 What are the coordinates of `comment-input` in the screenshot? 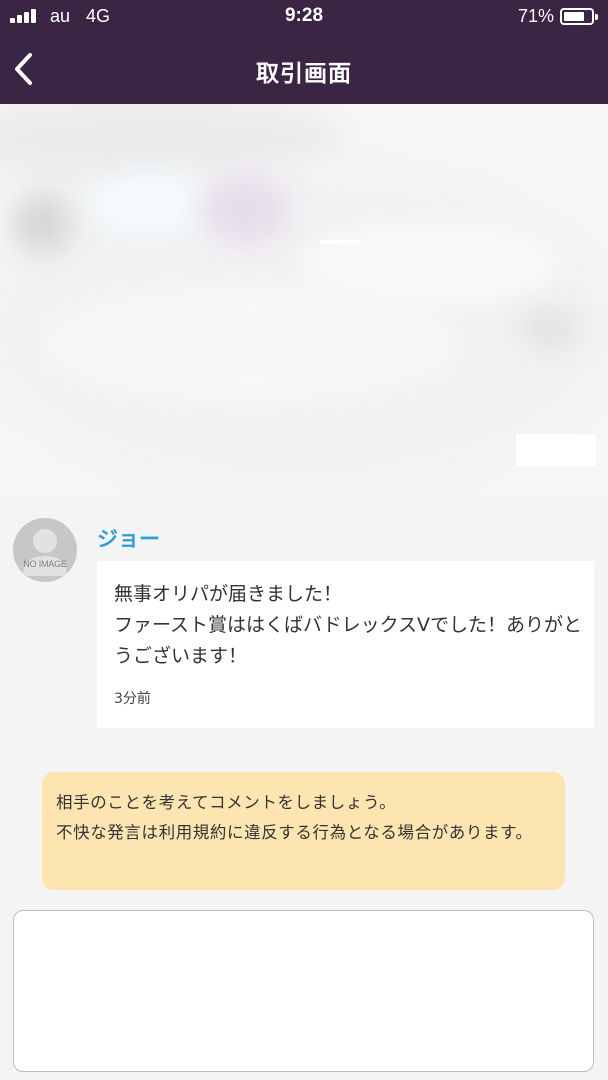 It's located at (303, 991).